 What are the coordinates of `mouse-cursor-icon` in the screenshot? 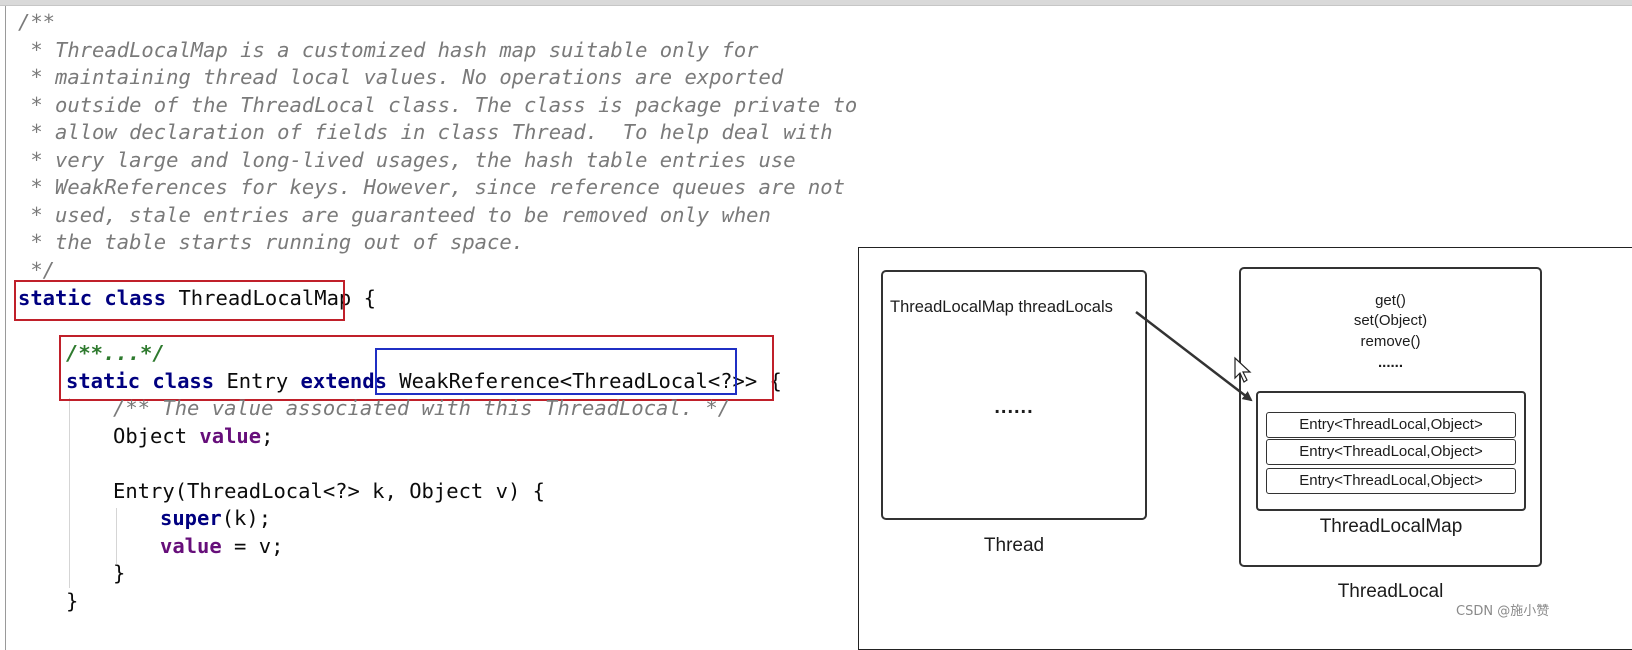 It's located at (1243, 369).